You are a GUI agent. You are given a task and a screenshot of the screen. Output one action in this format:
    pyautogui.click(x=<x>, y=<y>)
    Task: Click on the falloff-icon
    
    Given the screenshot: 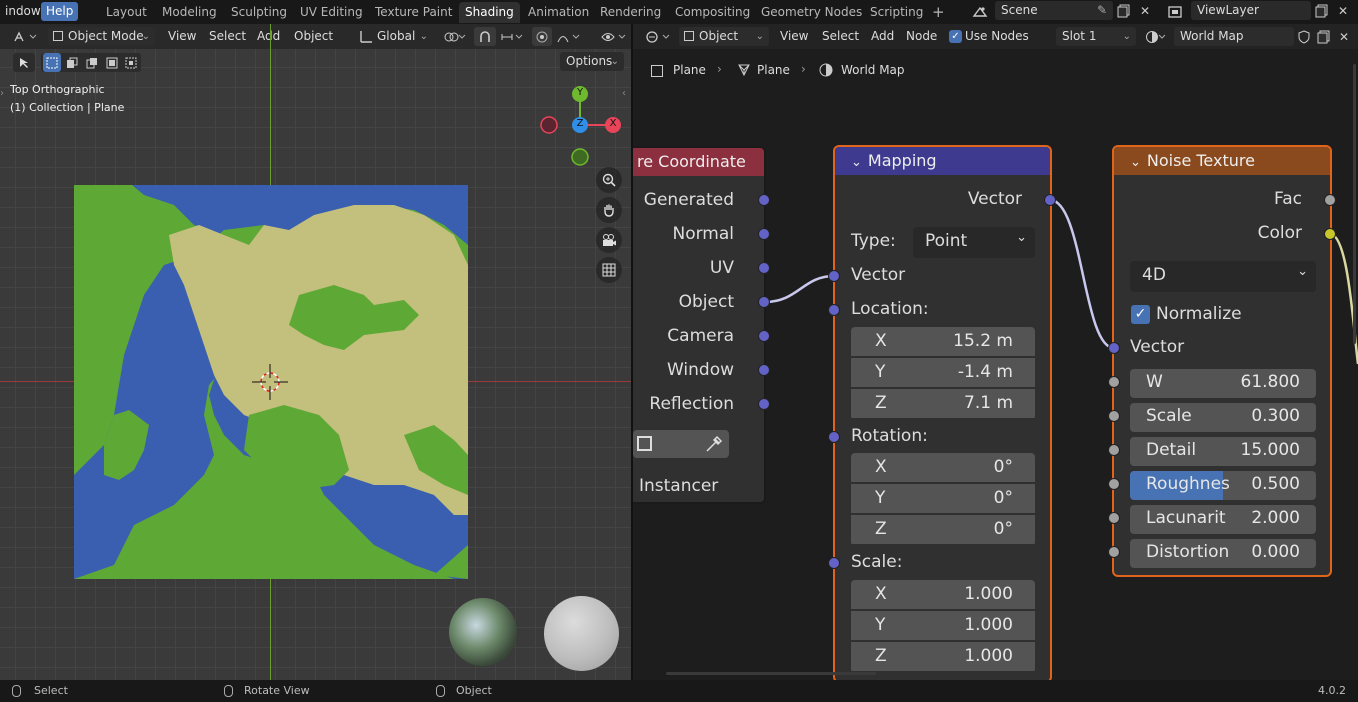 What is the action you would take?
    pyautogui.click(x=569, y=36)
    